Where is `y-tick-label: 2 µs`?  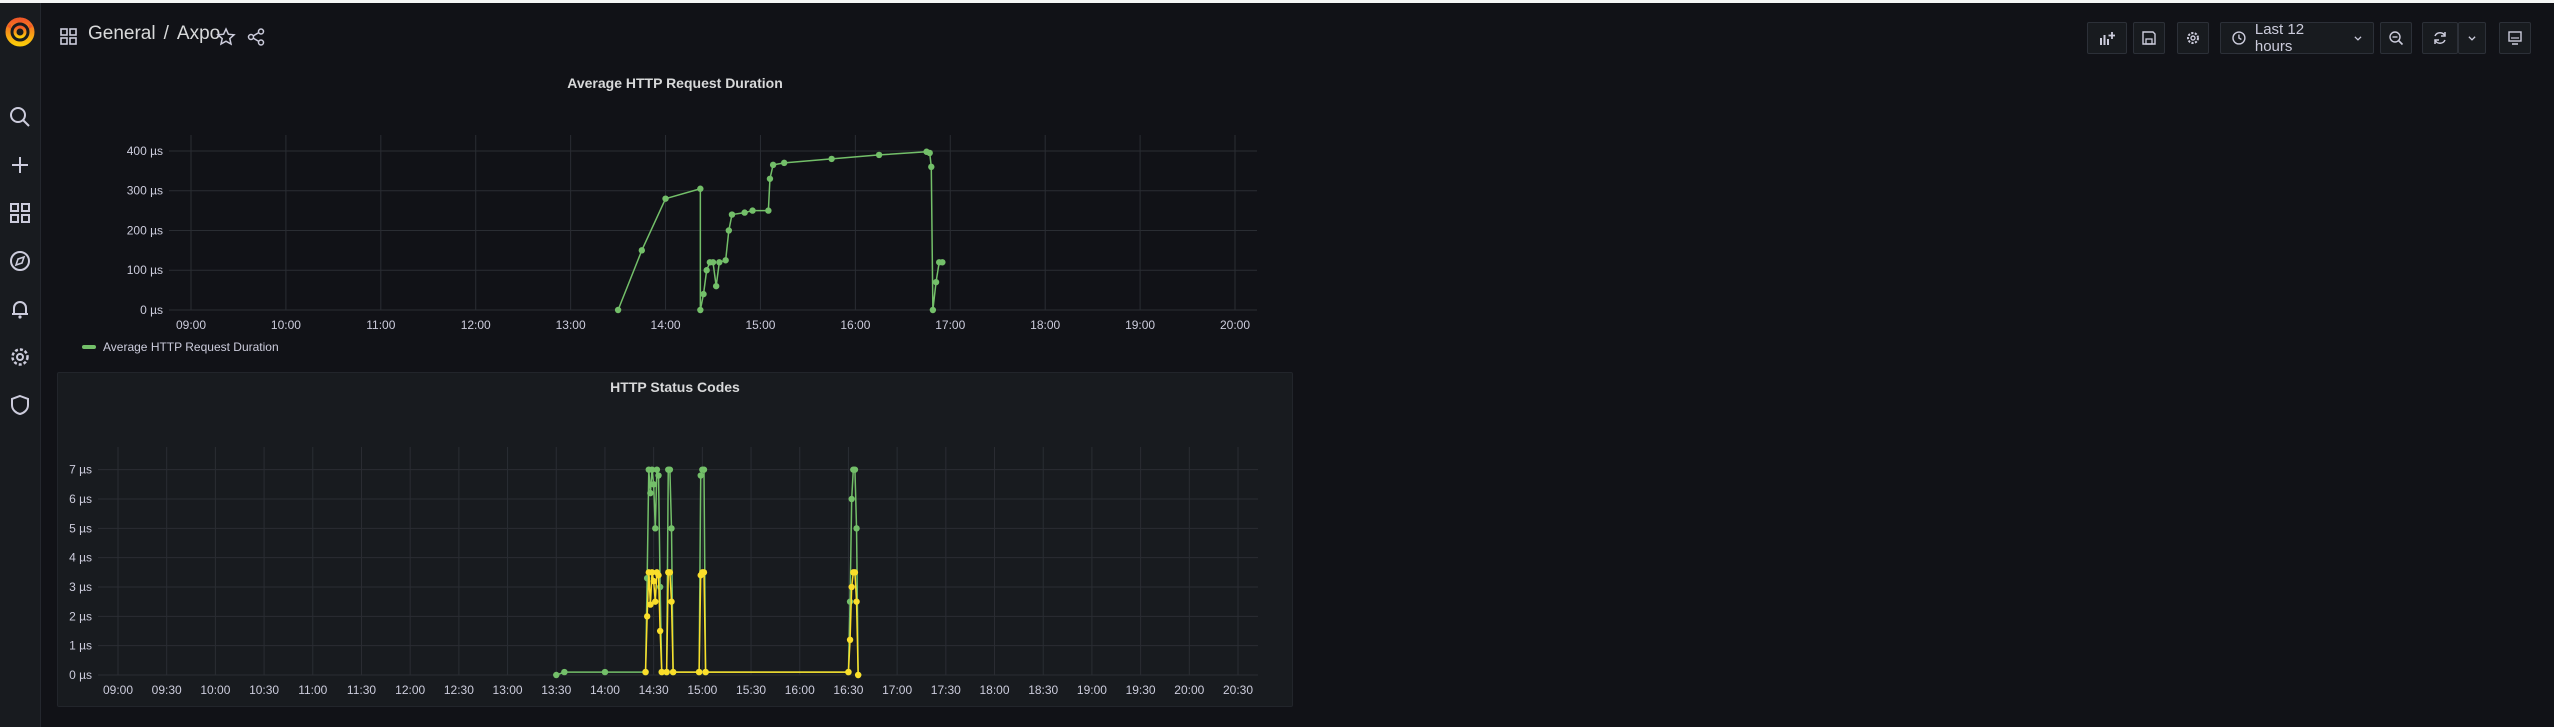 y-tick-label: 2 µs is located at coordinates (80, 616).